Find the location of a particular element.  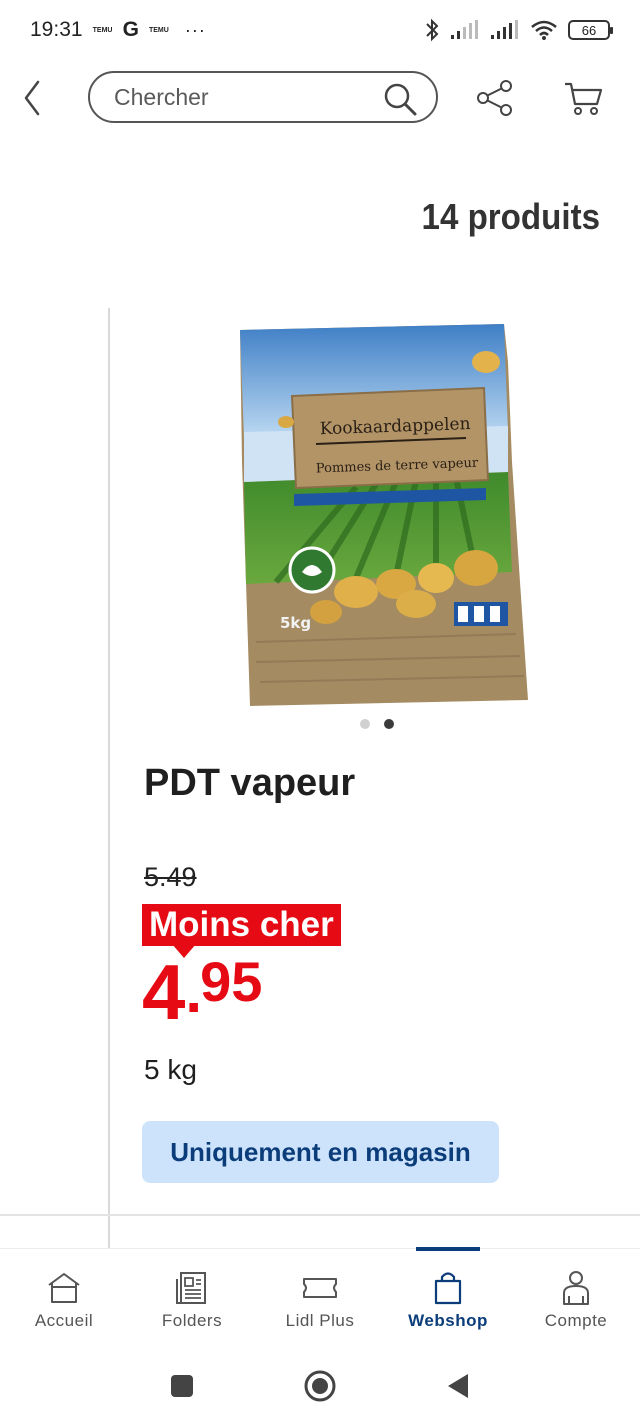

bluetooth-icon is located at coordinates (432, 30).